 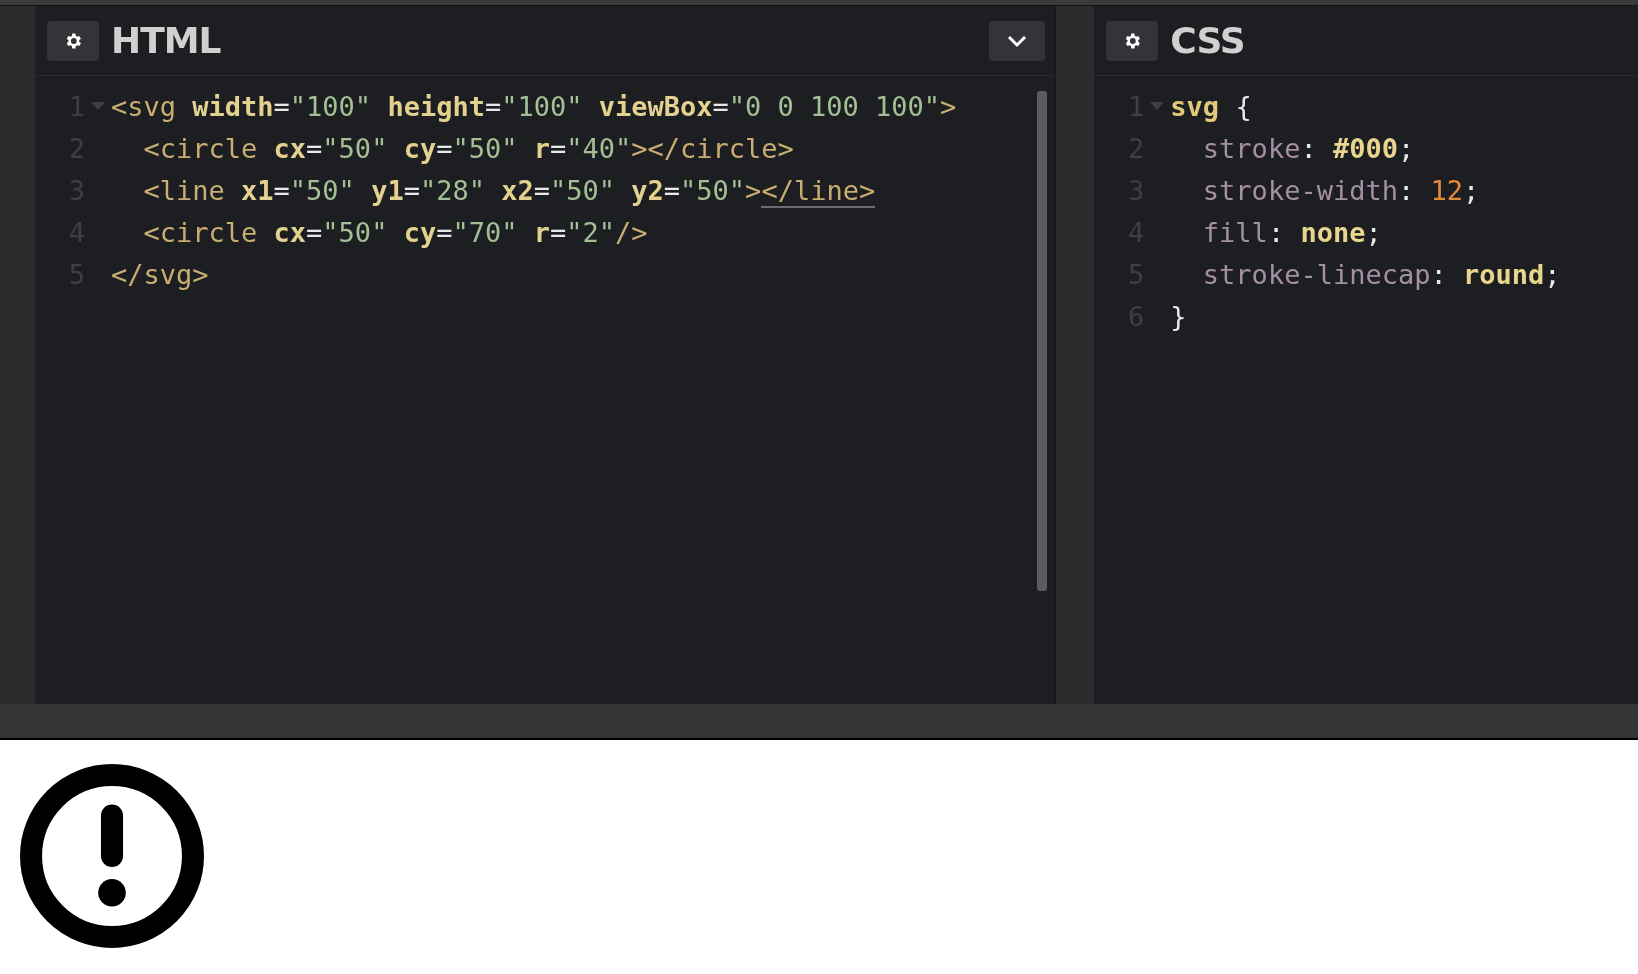 I want to click on code-line: <circle cx="50" cy="70" r="2"/>, so click(x=395, y=232).